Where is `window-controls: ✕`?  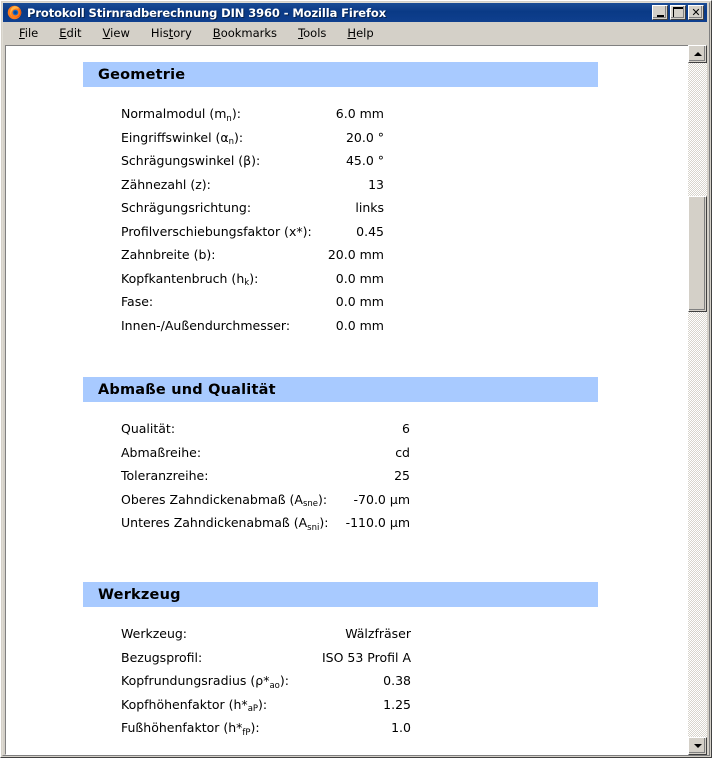 window-controls: ✕ is located at coordinates (678, 12).